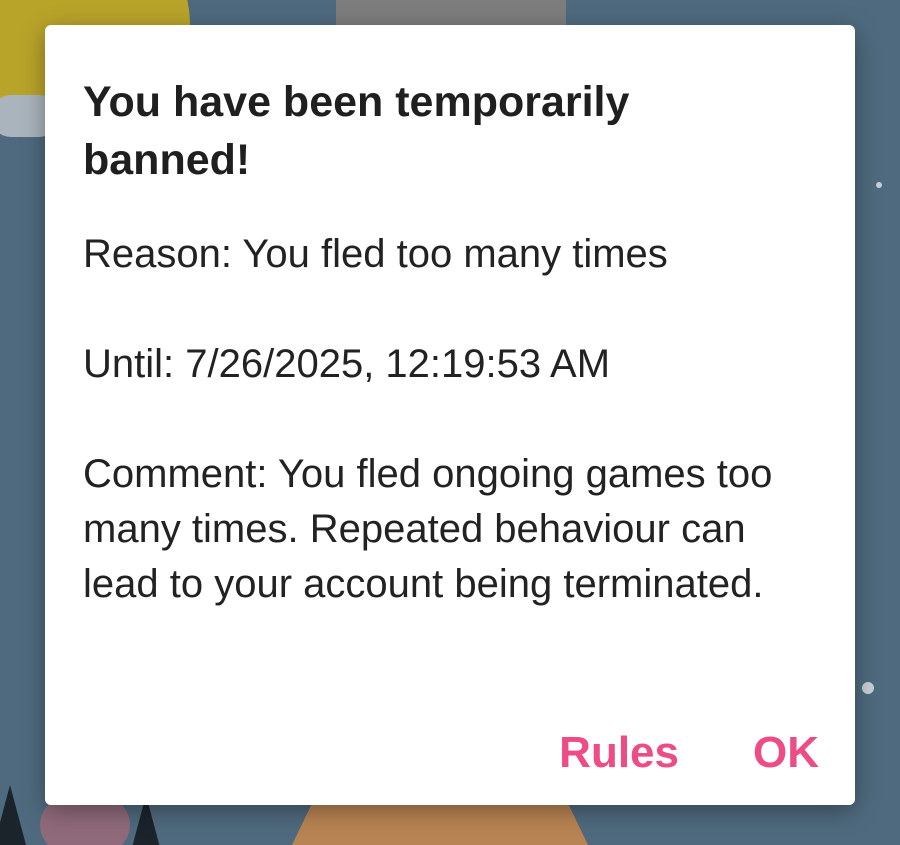  Describe the element at coordinates (375, 254) in the screenshot. I see `ban-reason: Reason: You fled too many times` at that location.